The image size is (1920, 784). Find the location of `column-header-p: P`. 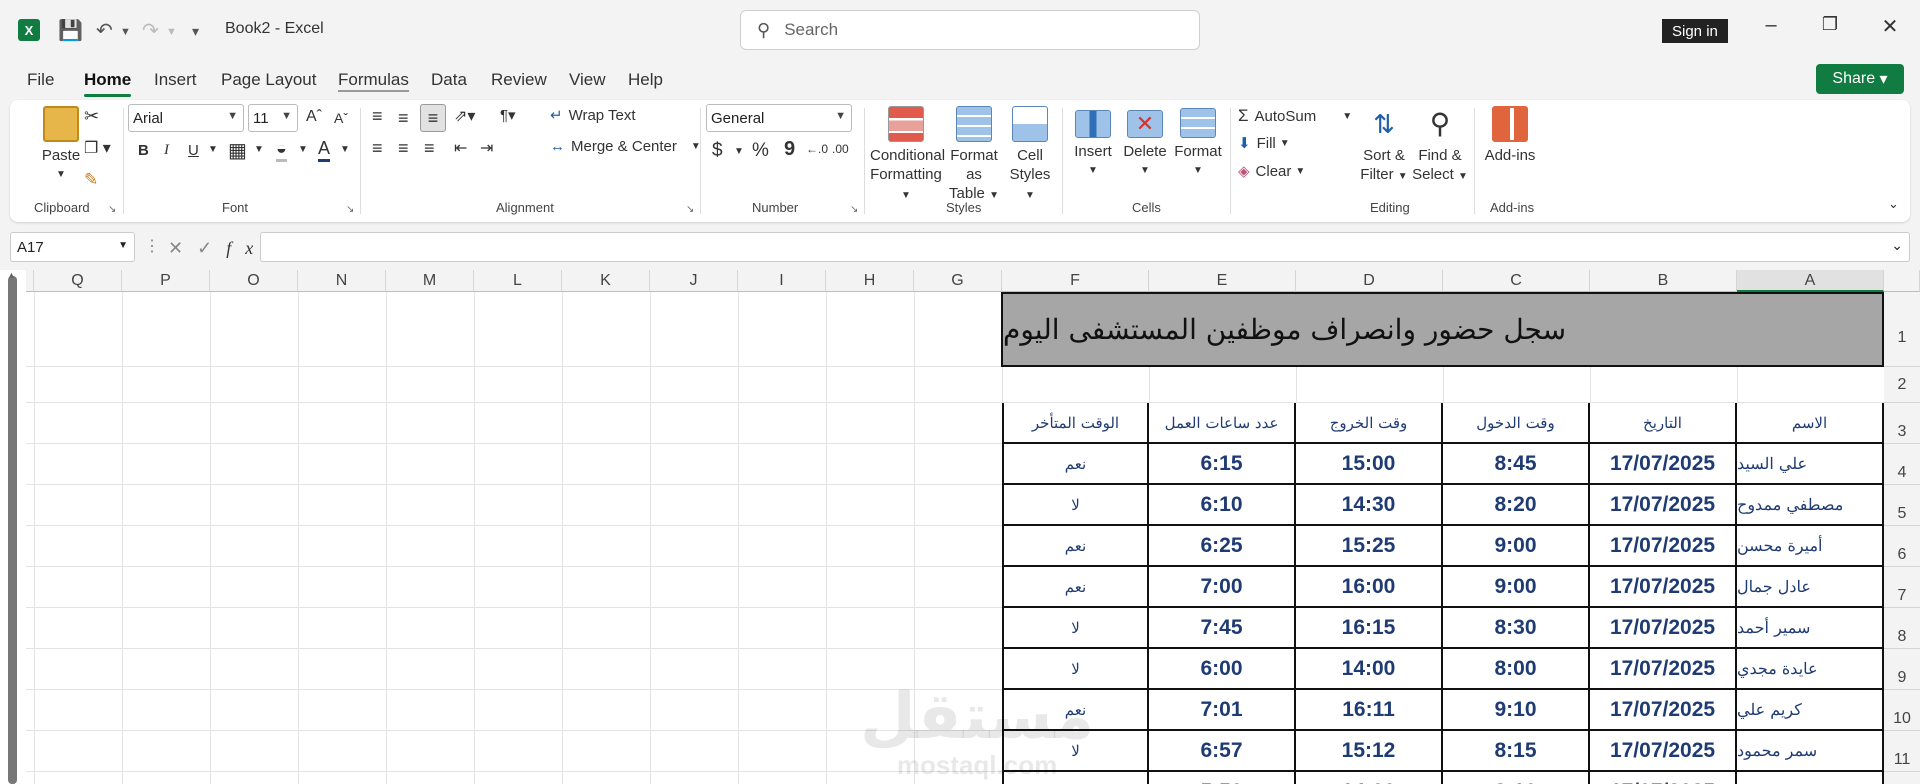

column-header-p: P is located at coordinates (166, 281).